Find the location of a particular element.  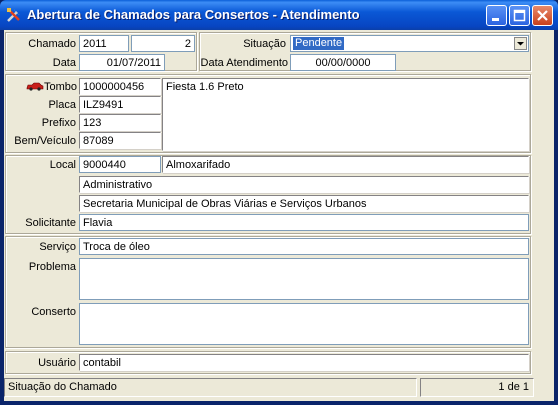

chamado-numero-field: 2 is located at coordinates (163, 43).